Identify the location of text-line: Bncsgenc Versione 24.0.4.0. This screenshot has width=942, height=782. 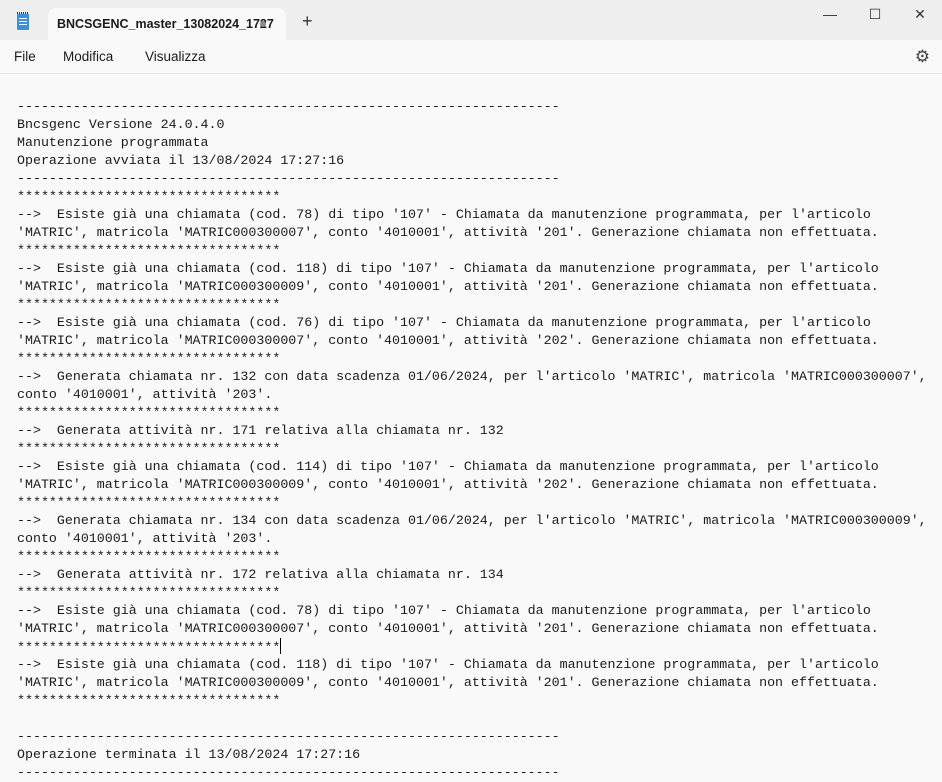
(121, 124).